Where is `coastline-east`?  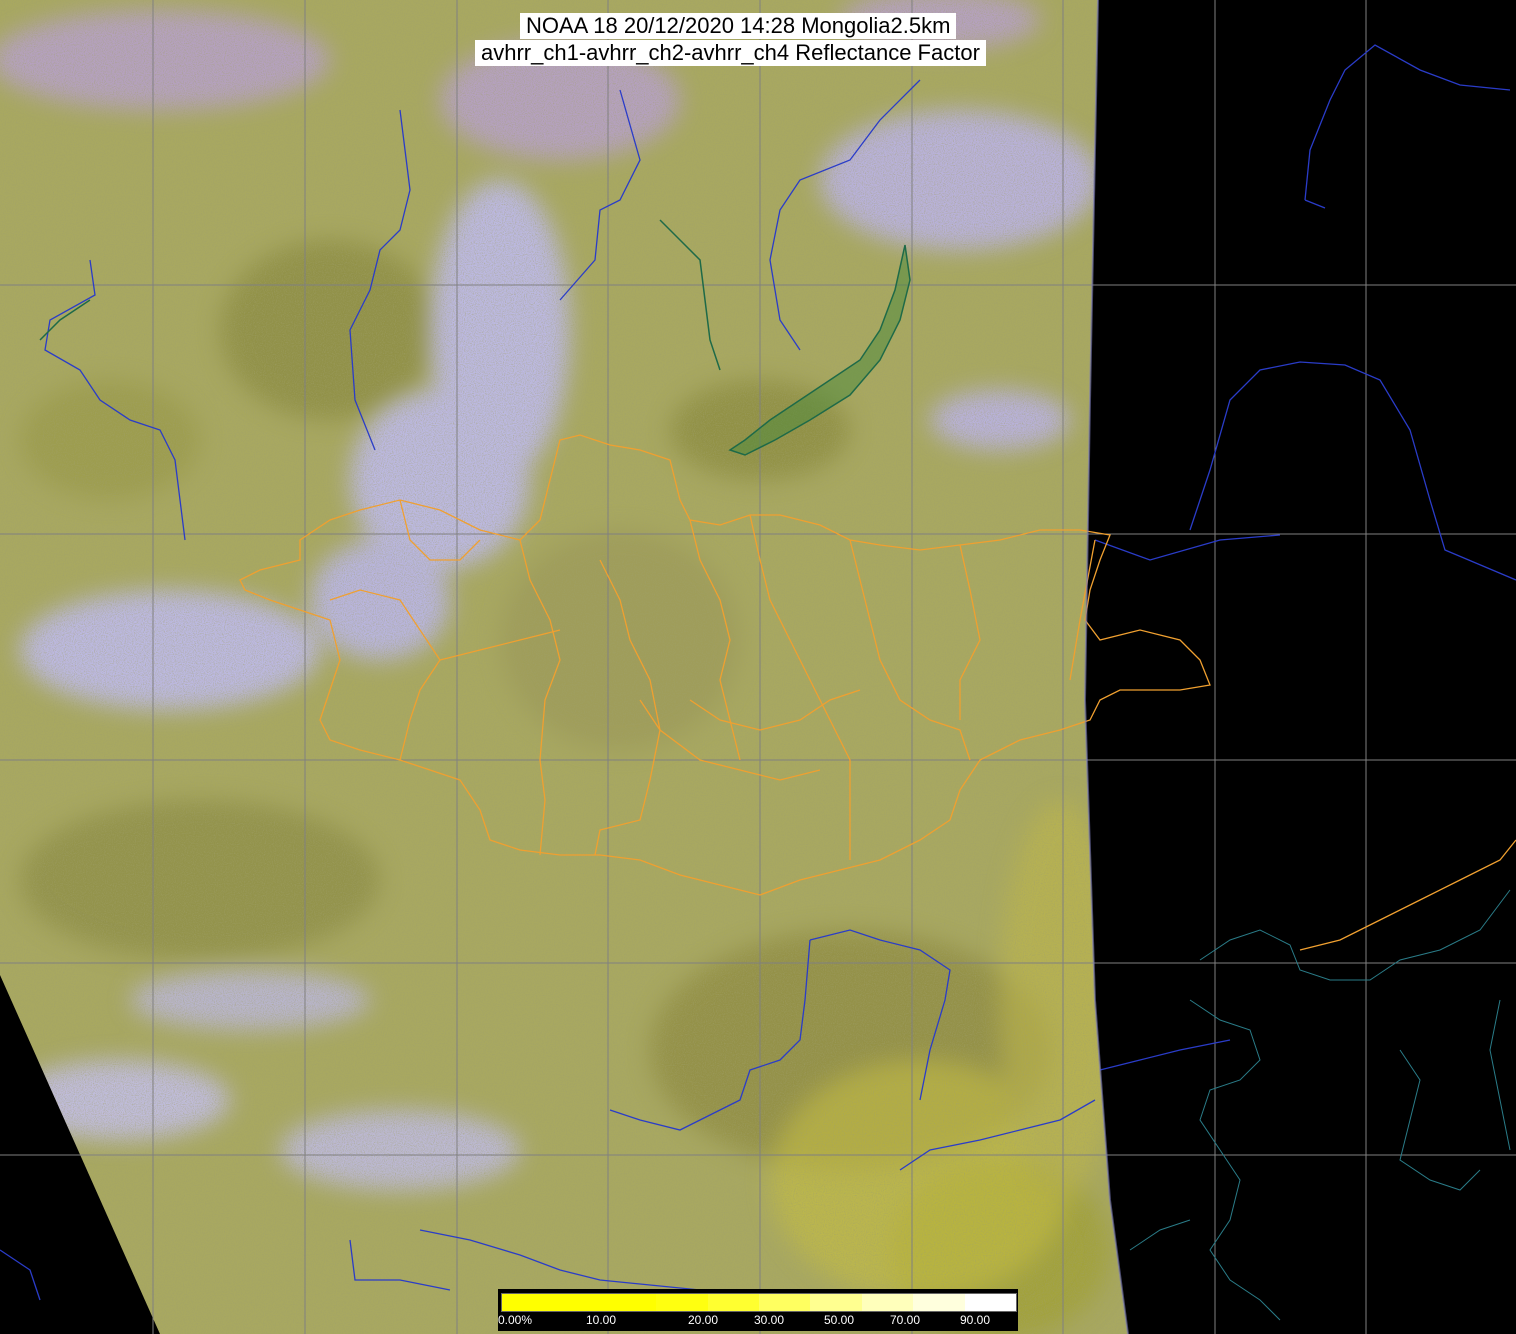 coastline-east is located at coordinates (1320, 1105).